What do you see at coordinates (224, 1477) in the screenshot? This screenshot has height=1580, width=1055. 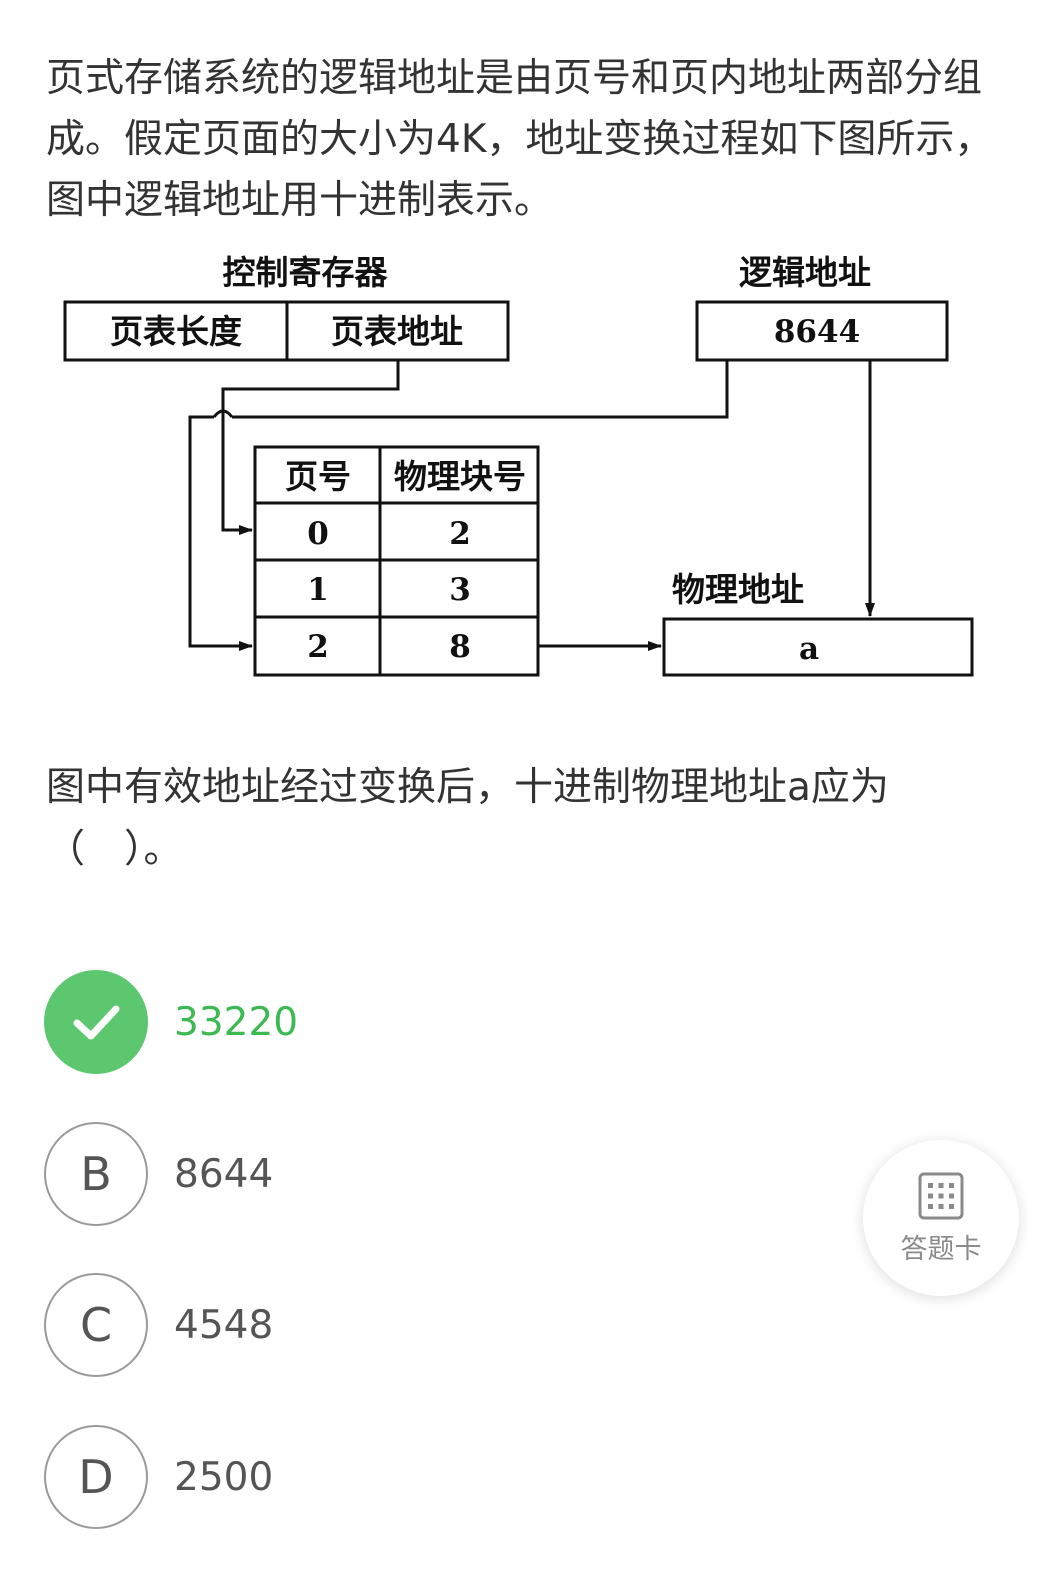 I see `option-d-text: 2500` at bounding box center [224, 1477].